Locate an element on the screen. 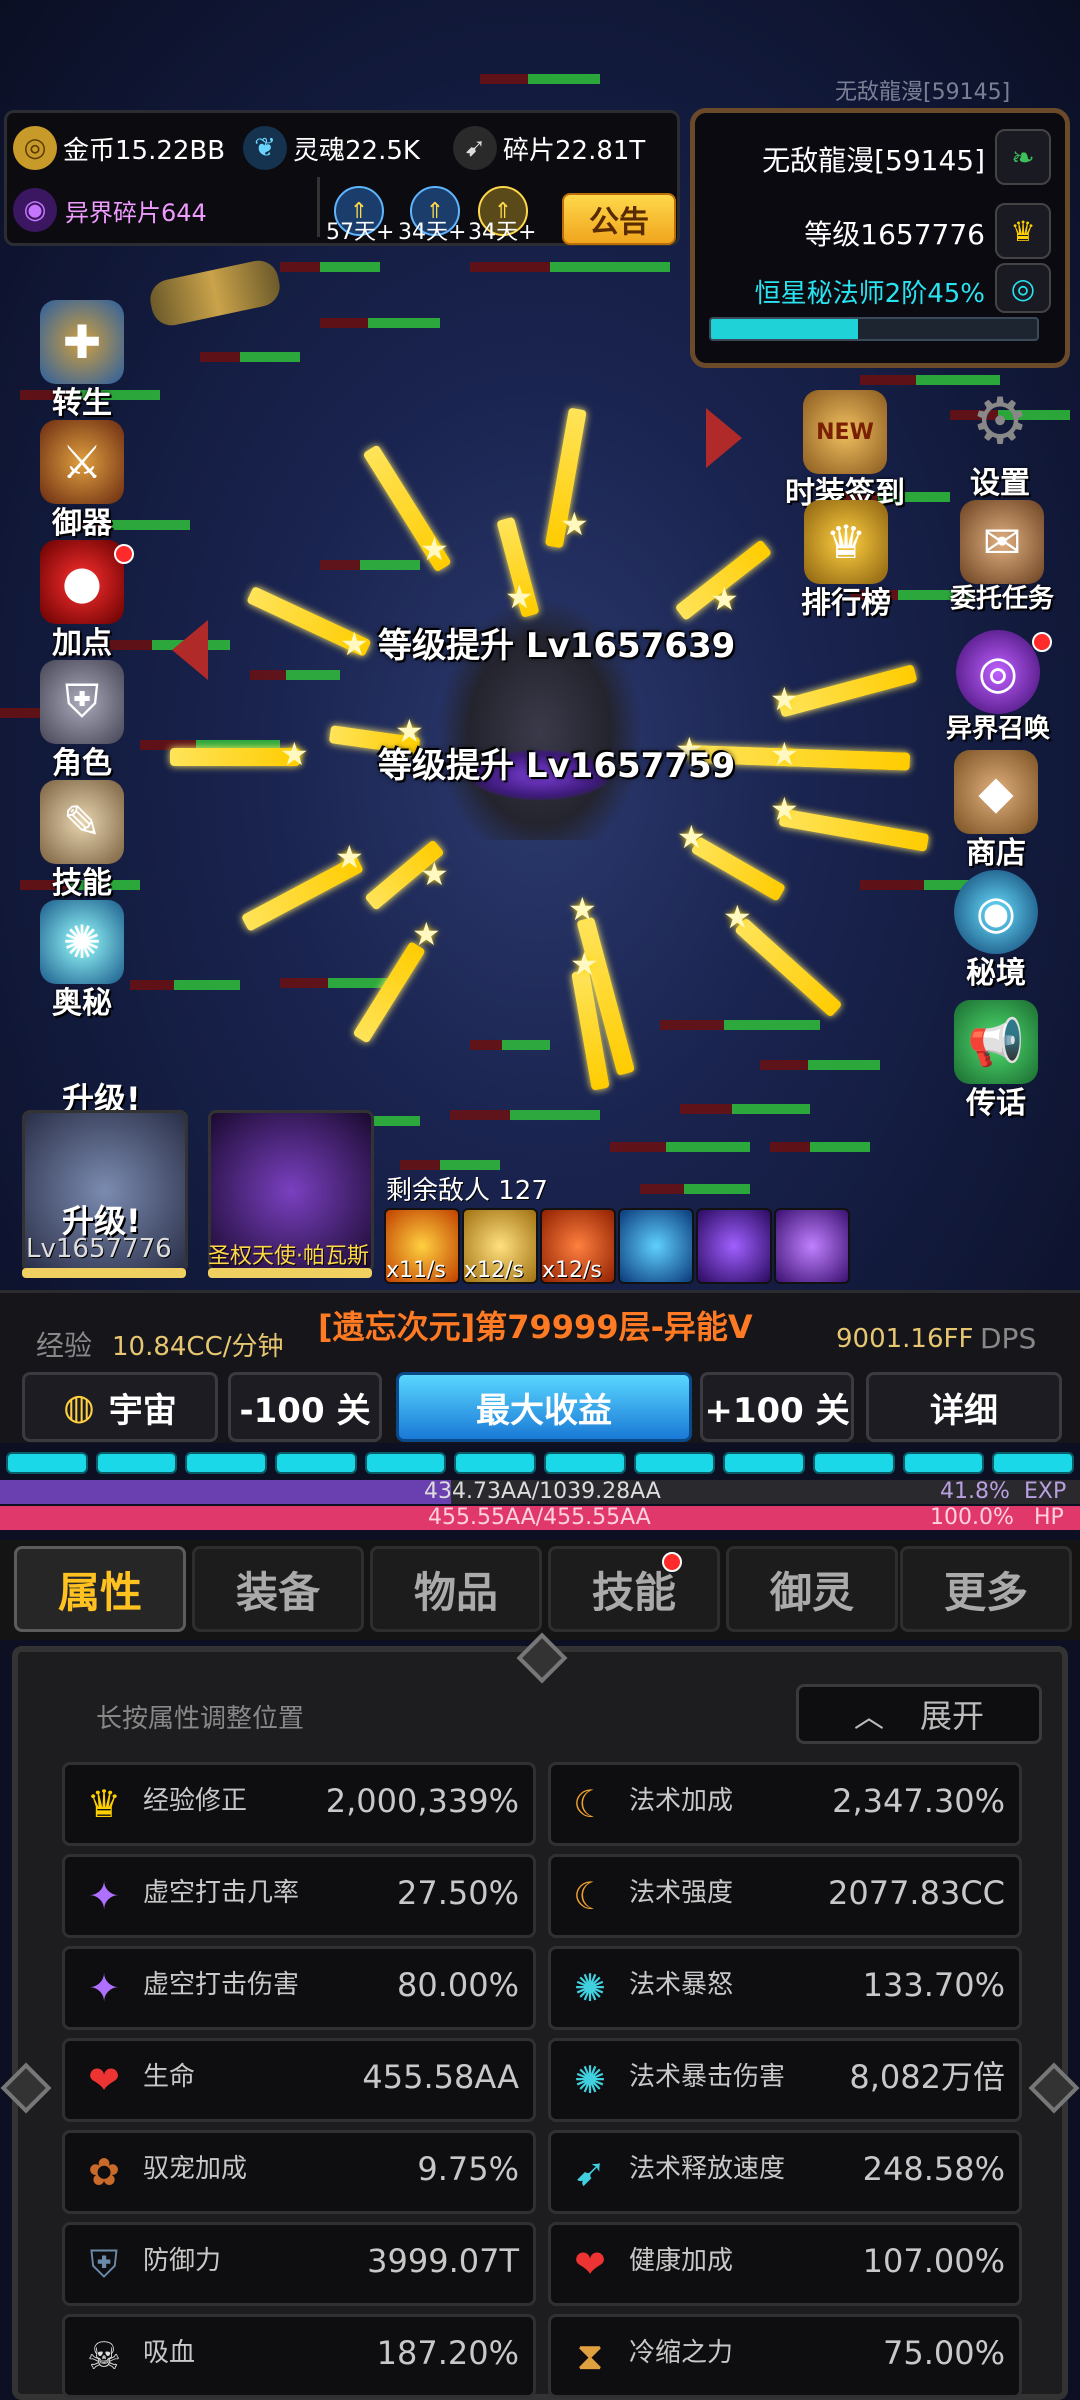 The height and width of the screenshot is (2400, 1080). stage-title: [遗忘次元]第79999层-异能V is located at coordinates (535, 1325).